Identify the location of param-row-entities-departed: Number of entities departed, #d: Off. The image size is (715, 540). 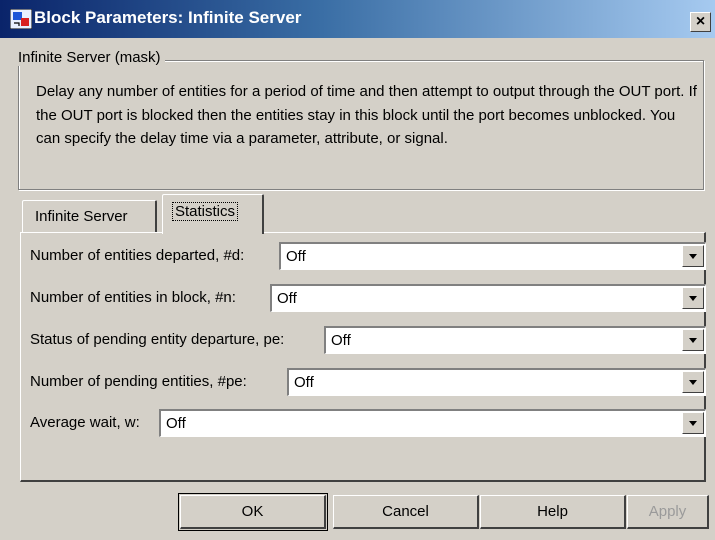
(368, 256).